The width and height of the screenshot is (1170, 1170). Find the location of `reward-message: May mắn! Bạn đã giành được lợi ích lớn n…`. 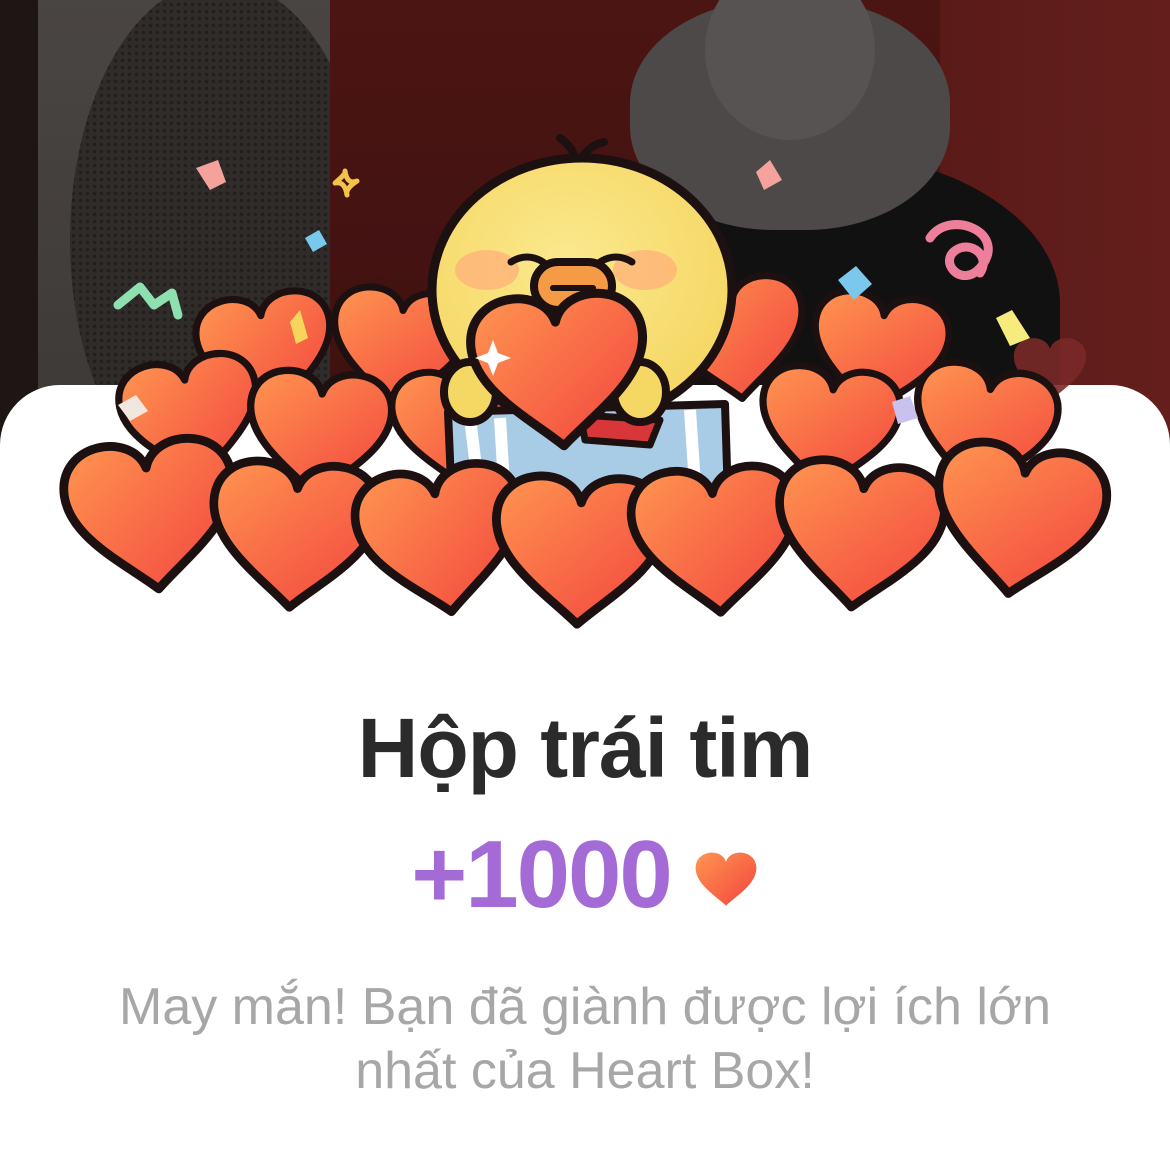

reward-message: May mắn! Bạn đã giành được lợi ích lớn n… is located at coordinates (585, 1039).